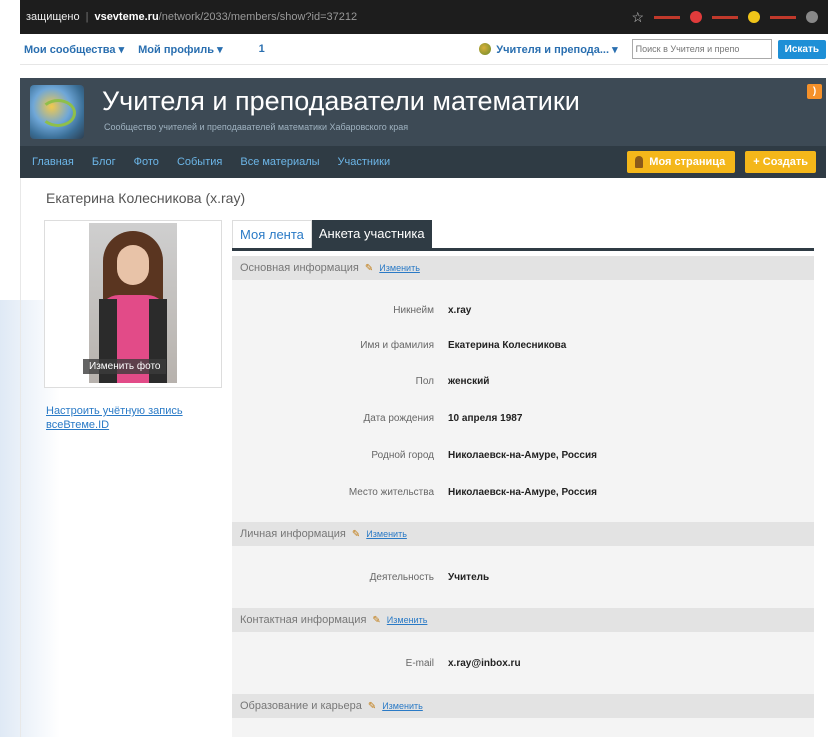  Describe the element at coordinates (131, 418) in the screenshot. I see `account-settings-link: Настроить учётную запись всеВтеме.ID` at that location.